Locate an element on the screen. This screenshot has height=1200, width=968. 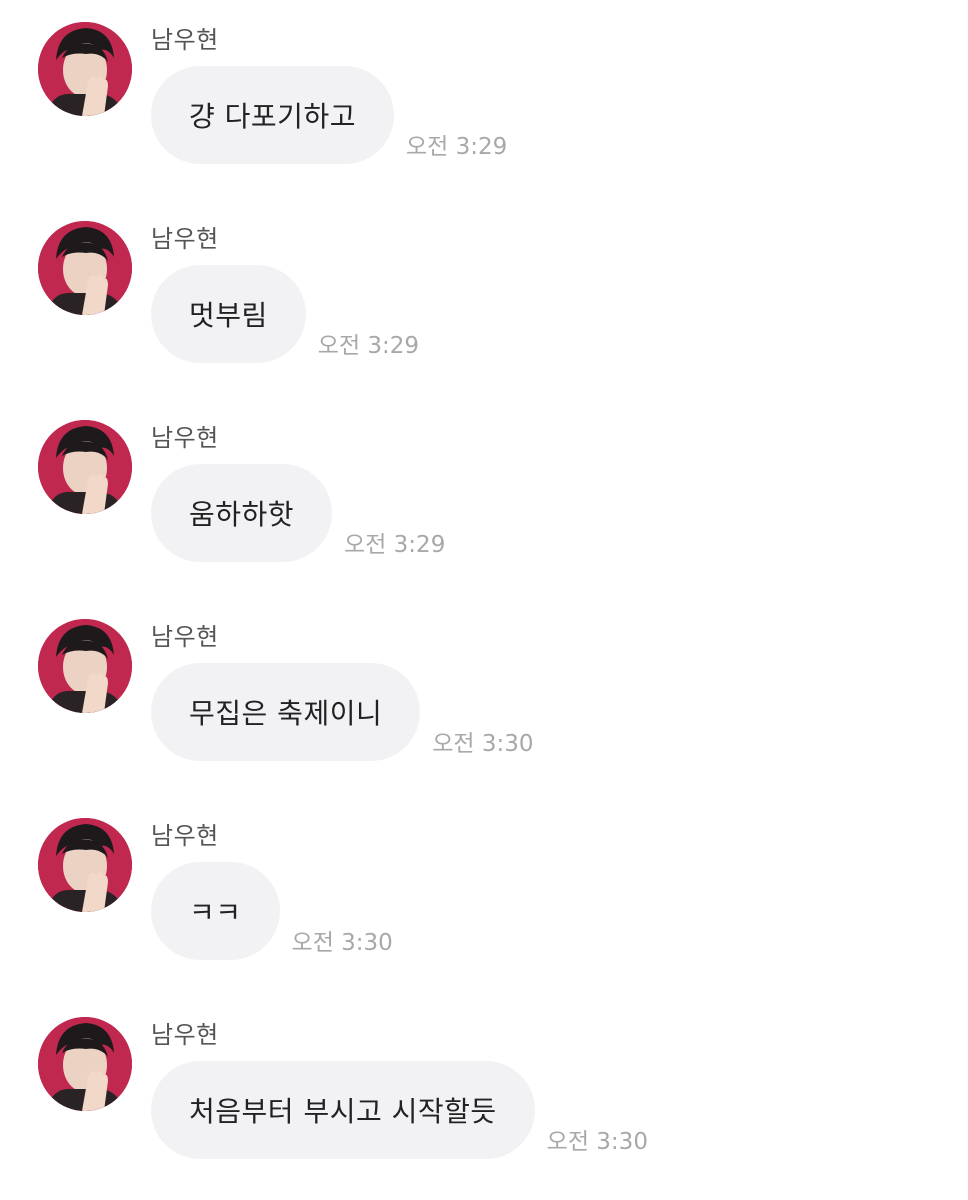
message-bubble-group: 멋부림 오전 3:29 is located at coordinates (285, 314).